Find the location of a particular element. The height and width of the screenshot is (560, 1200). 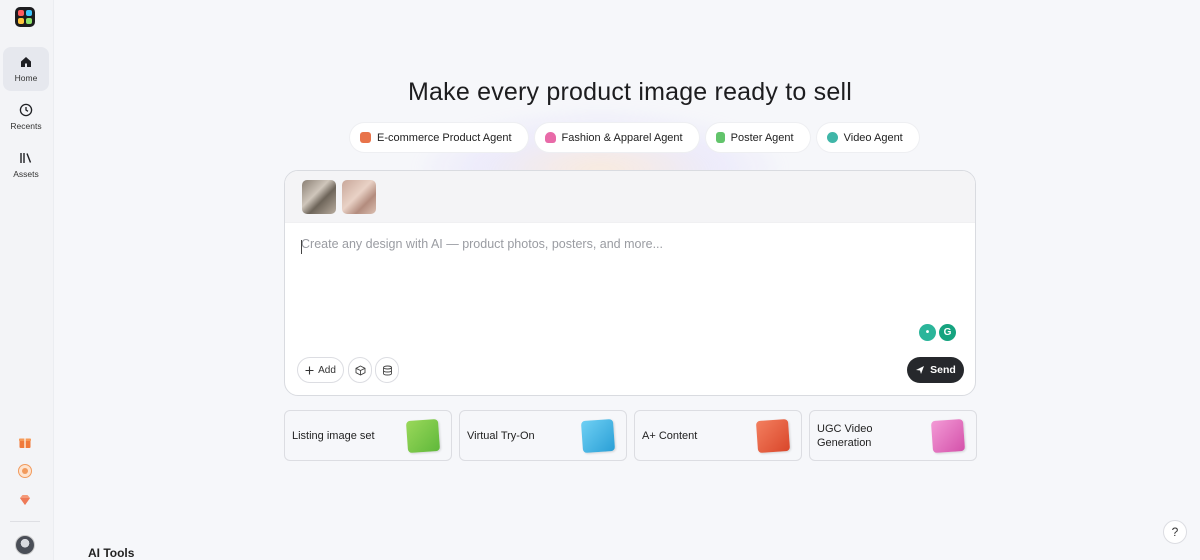

agent-pill-label: Fashion & Apparel Agent is located at coordinates (622, 137).